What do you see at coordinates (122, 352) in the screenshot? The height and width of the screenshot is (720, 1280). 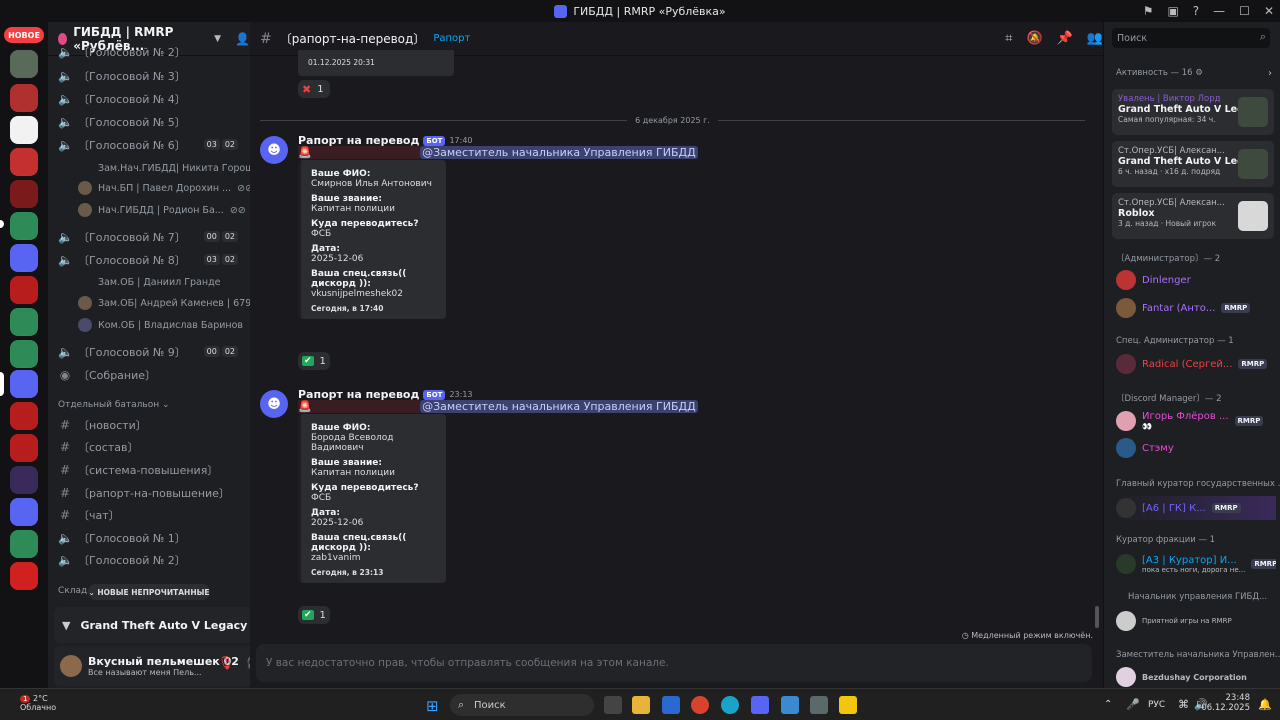 I see `voice-channel: 🔈 〔Голосовой № 9〕` at bounding box center [122, 352].